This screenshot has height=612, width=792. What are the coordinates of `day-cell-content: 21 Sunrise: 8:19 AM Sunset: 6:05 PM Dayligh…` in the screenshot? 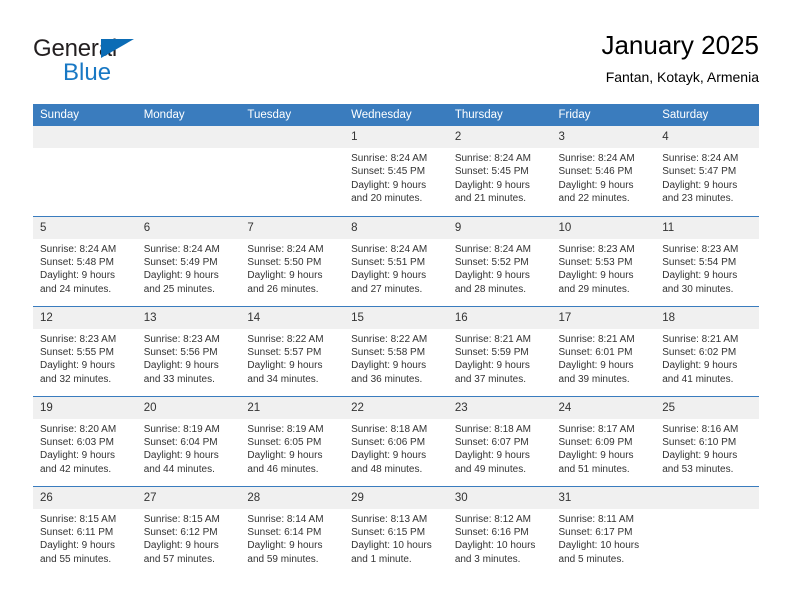 It's located at (292, 441).